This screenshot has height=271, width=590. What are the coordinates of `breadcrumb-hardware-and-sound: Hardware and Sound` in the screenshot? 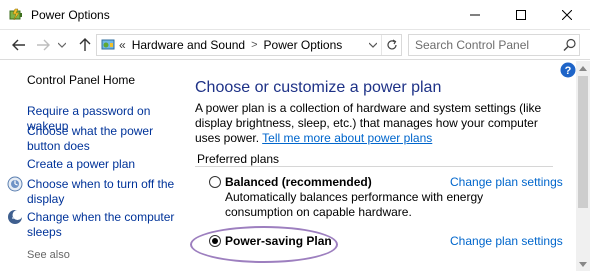 It's located at (188, 45).